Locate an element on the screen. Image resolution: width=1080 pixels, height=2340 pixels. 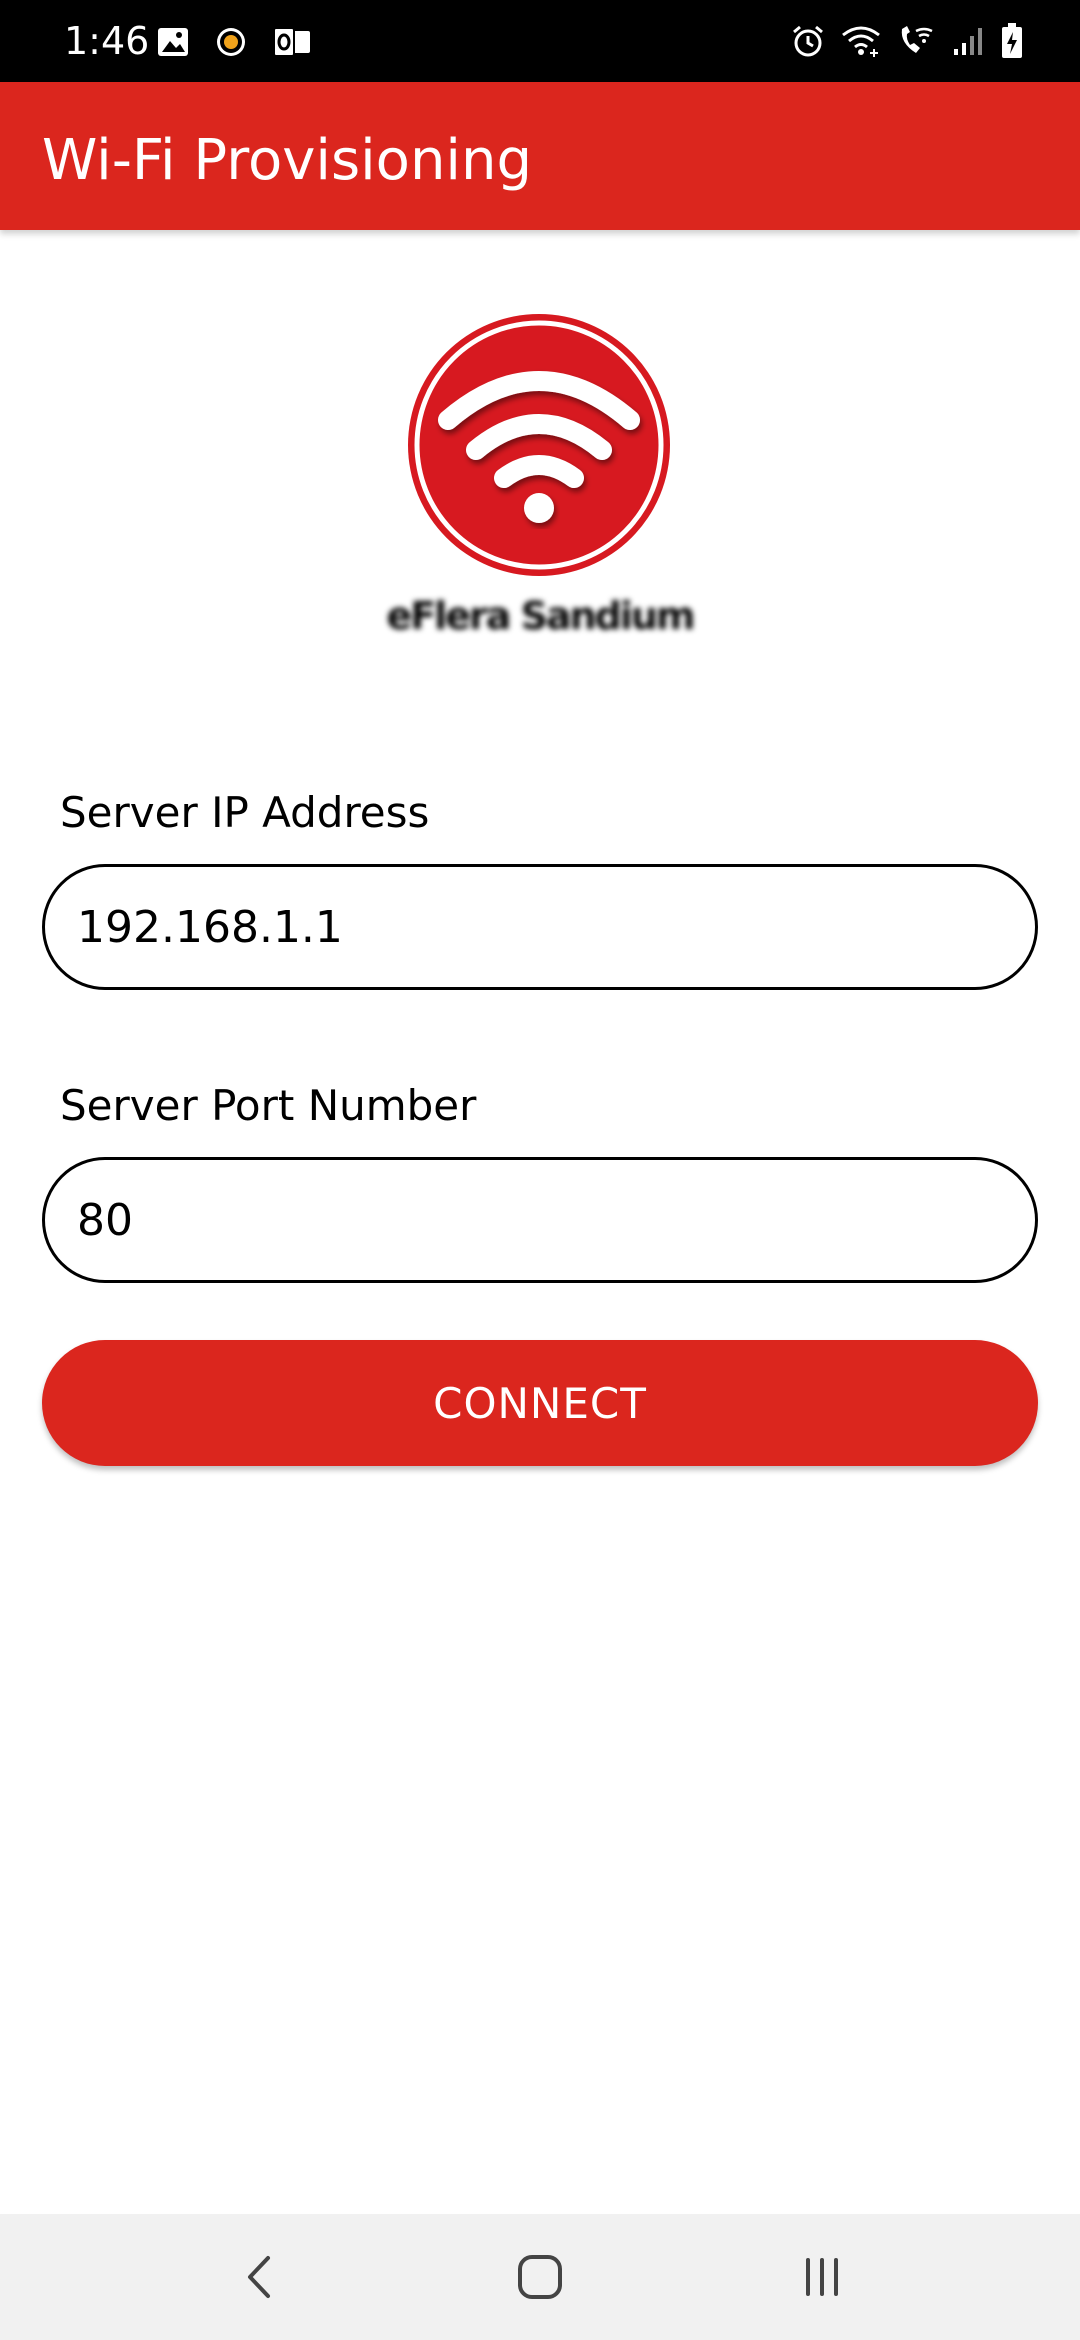
server-port-label: Server Port Number is located at coordinates (268, 1105).